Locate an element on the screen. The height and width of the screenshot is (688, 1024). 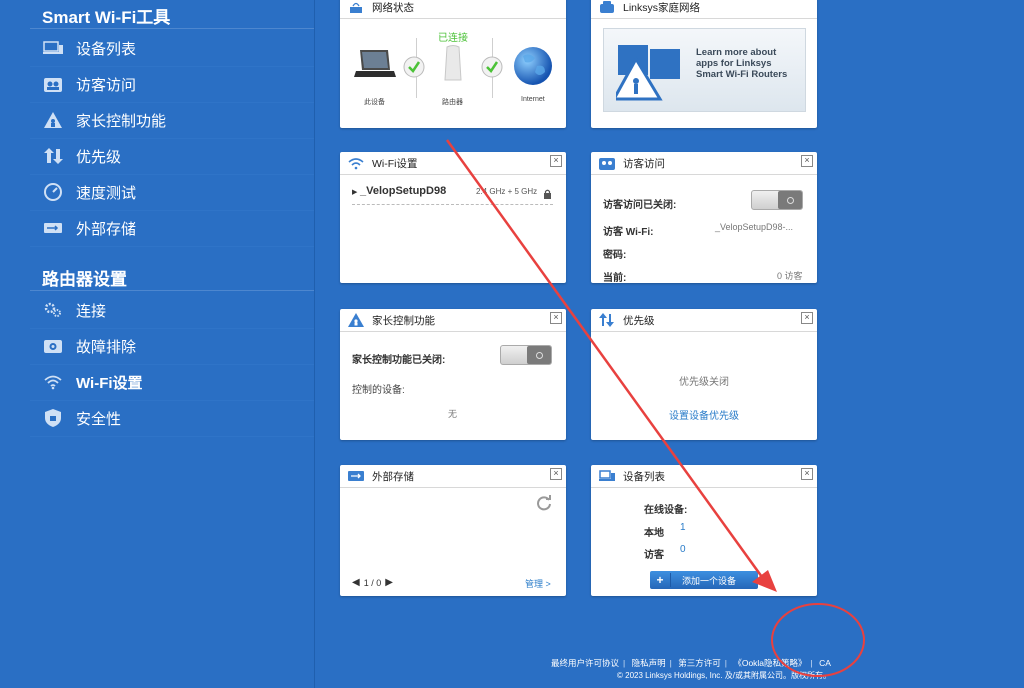
sidebar-item-device-list: 设备列表 is located at coordinates (172, 48).